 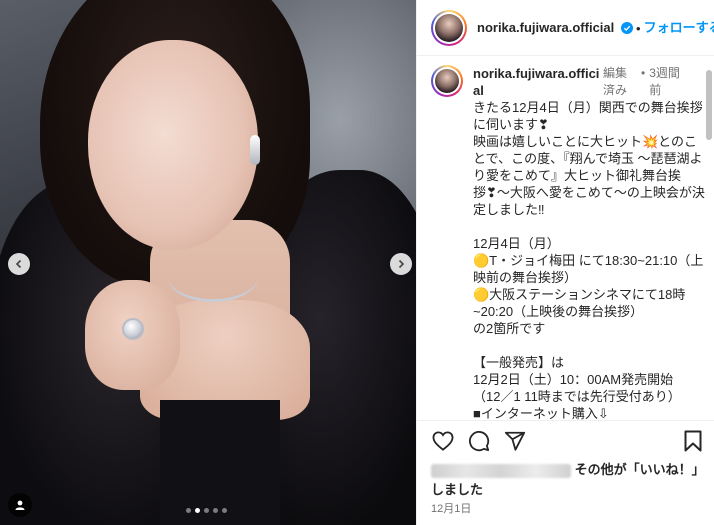 I want to click on photo-necklace, so click(x=213, y=277).